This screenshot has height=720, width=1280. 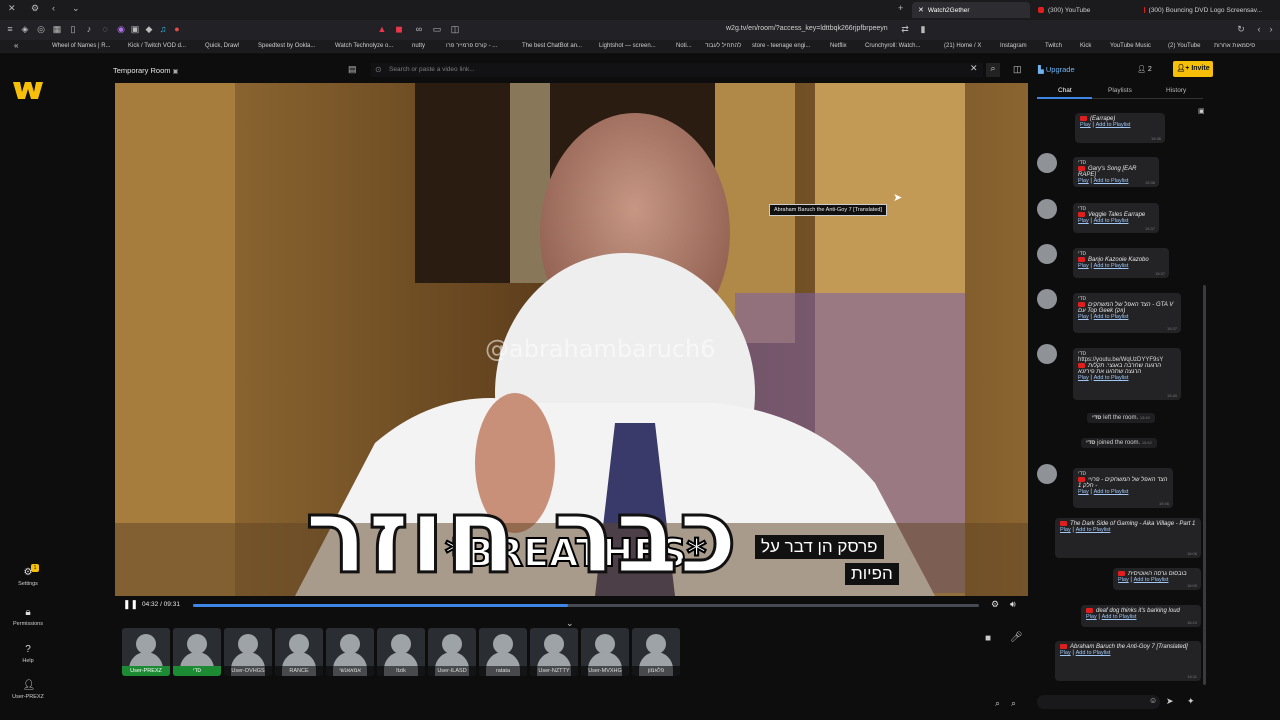 I want to click on pin-icon: ●, so click(x=177, y=29).